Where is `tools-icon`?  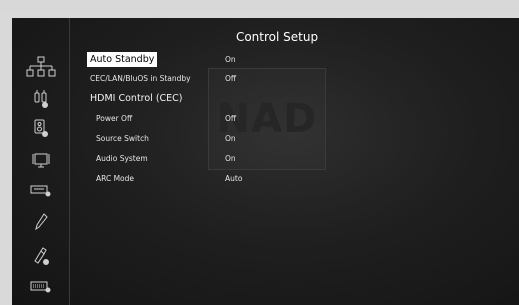 tools-icon is located at coordinates (41, 256).